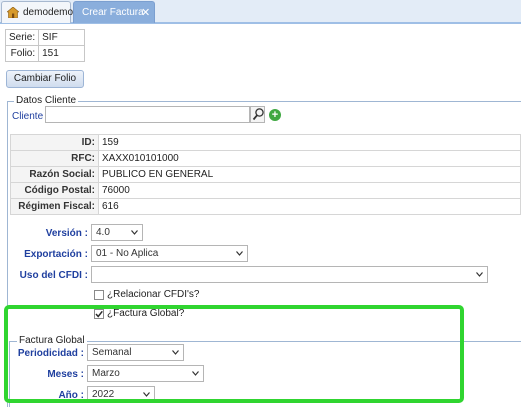  What do you see at coordinates (117, 232) in the screenshot?
I see `version-select: 4.0` at bounding box center [117, 232].